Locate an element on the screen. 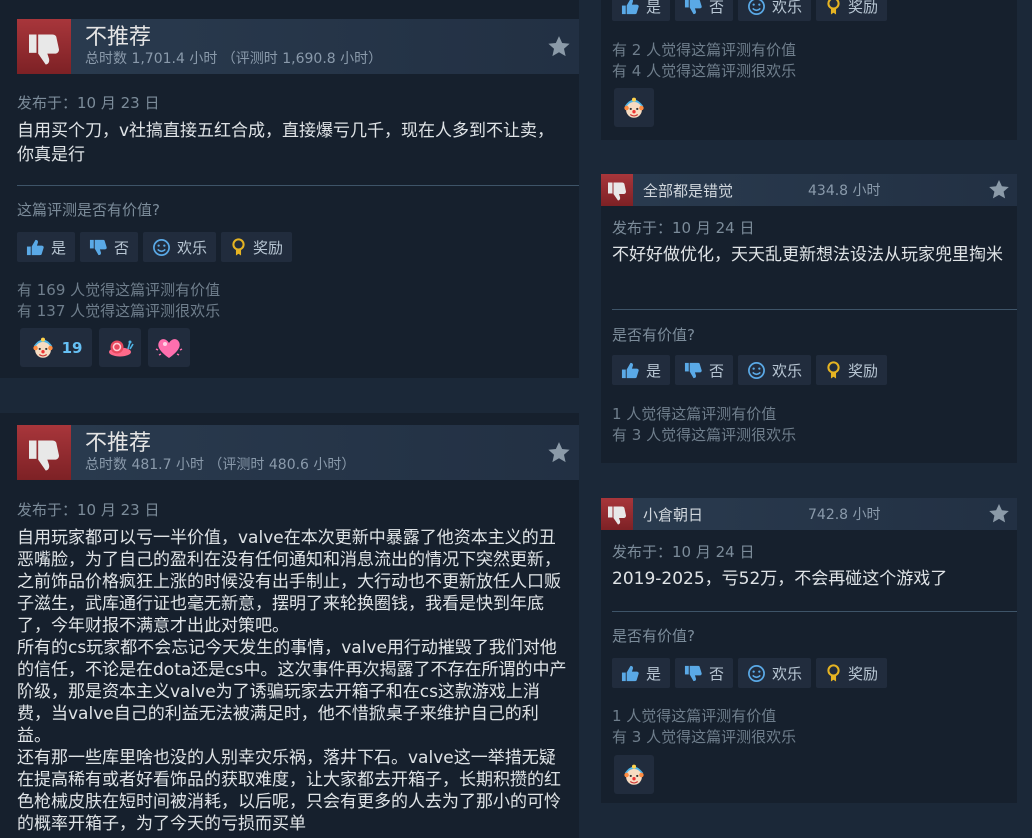  reviewer-name: 小倉朝日 is located at coordinates (725, 514).